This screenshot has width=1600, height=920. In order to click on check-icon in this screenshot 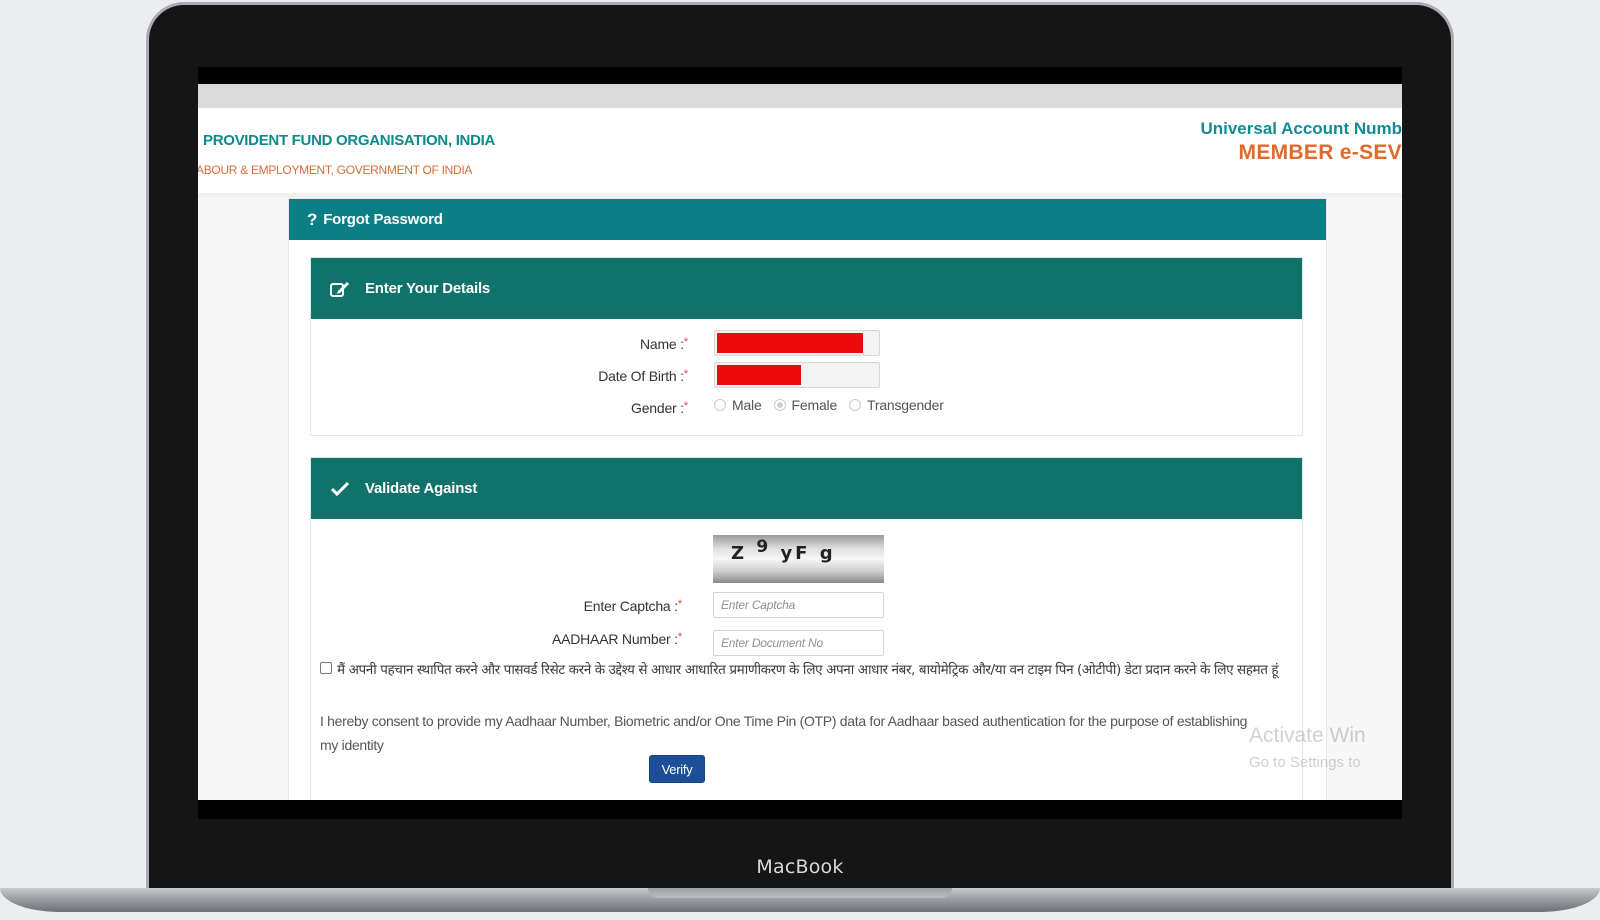, I will do `click(340, 489)`.